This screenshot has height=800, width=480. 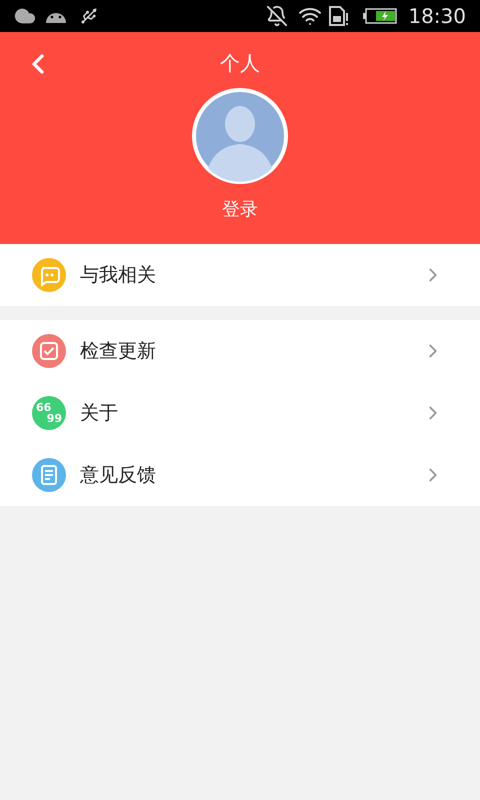 What do you see at coordinates (240, 413) in the screenshot?
I see `menu-item: 66 99 关于` at bounding box center [240, 413].